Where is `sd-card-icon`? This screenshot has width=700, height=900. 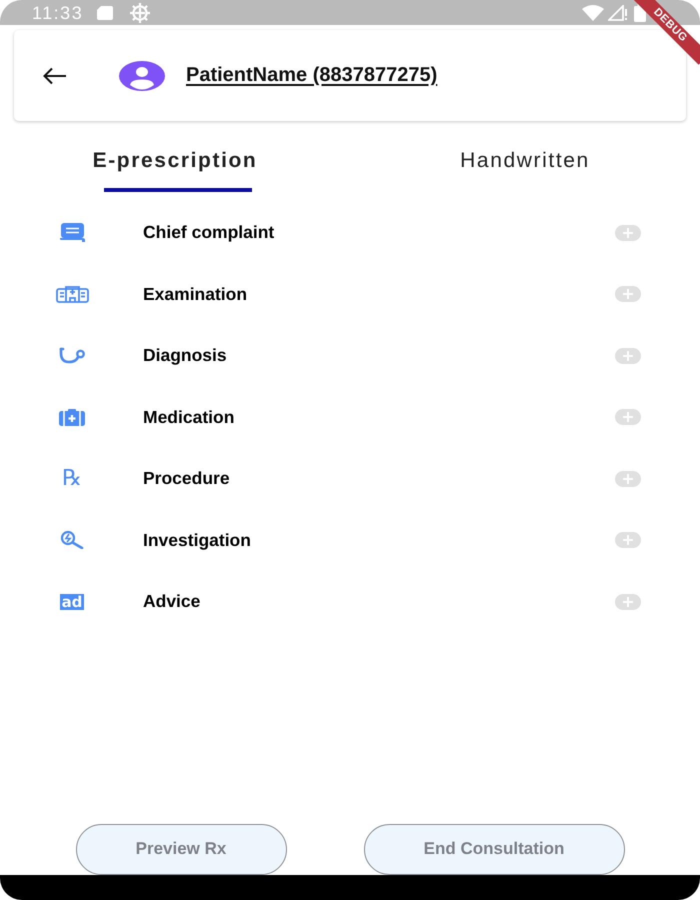
sd-card-icon is located at coordinates (105, 13).